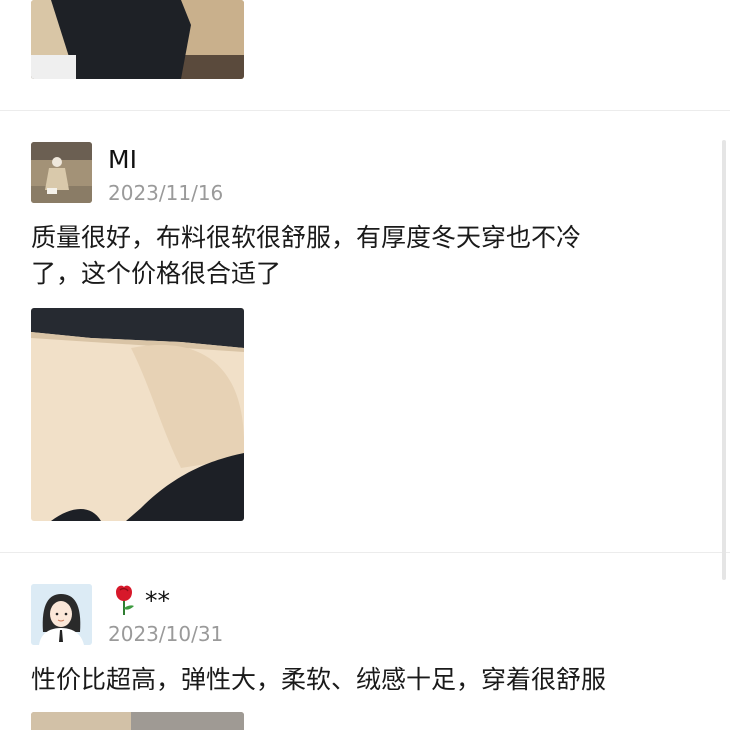 Image resolution: width=730 pixels, height=730 pixels. I want to click on scrollbar, so click(724, 360).